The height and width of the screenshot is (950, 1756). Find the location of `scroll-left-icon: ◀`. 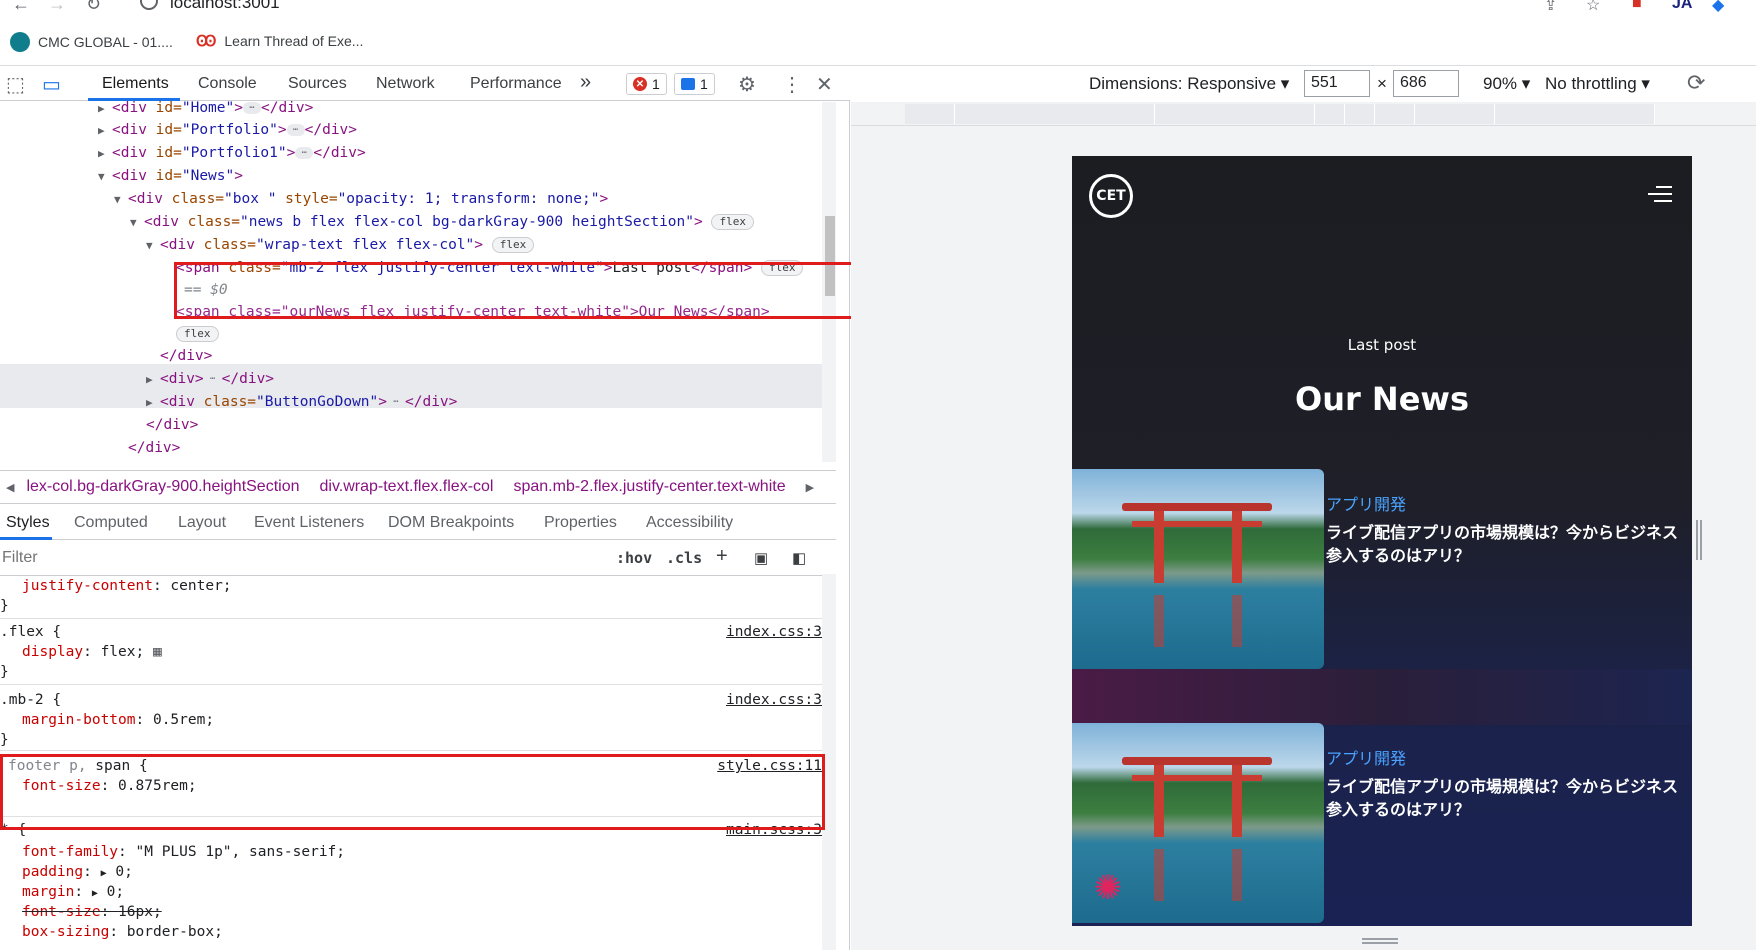

scroll-left-icon: ◀ is located at coordinates (10, 487).